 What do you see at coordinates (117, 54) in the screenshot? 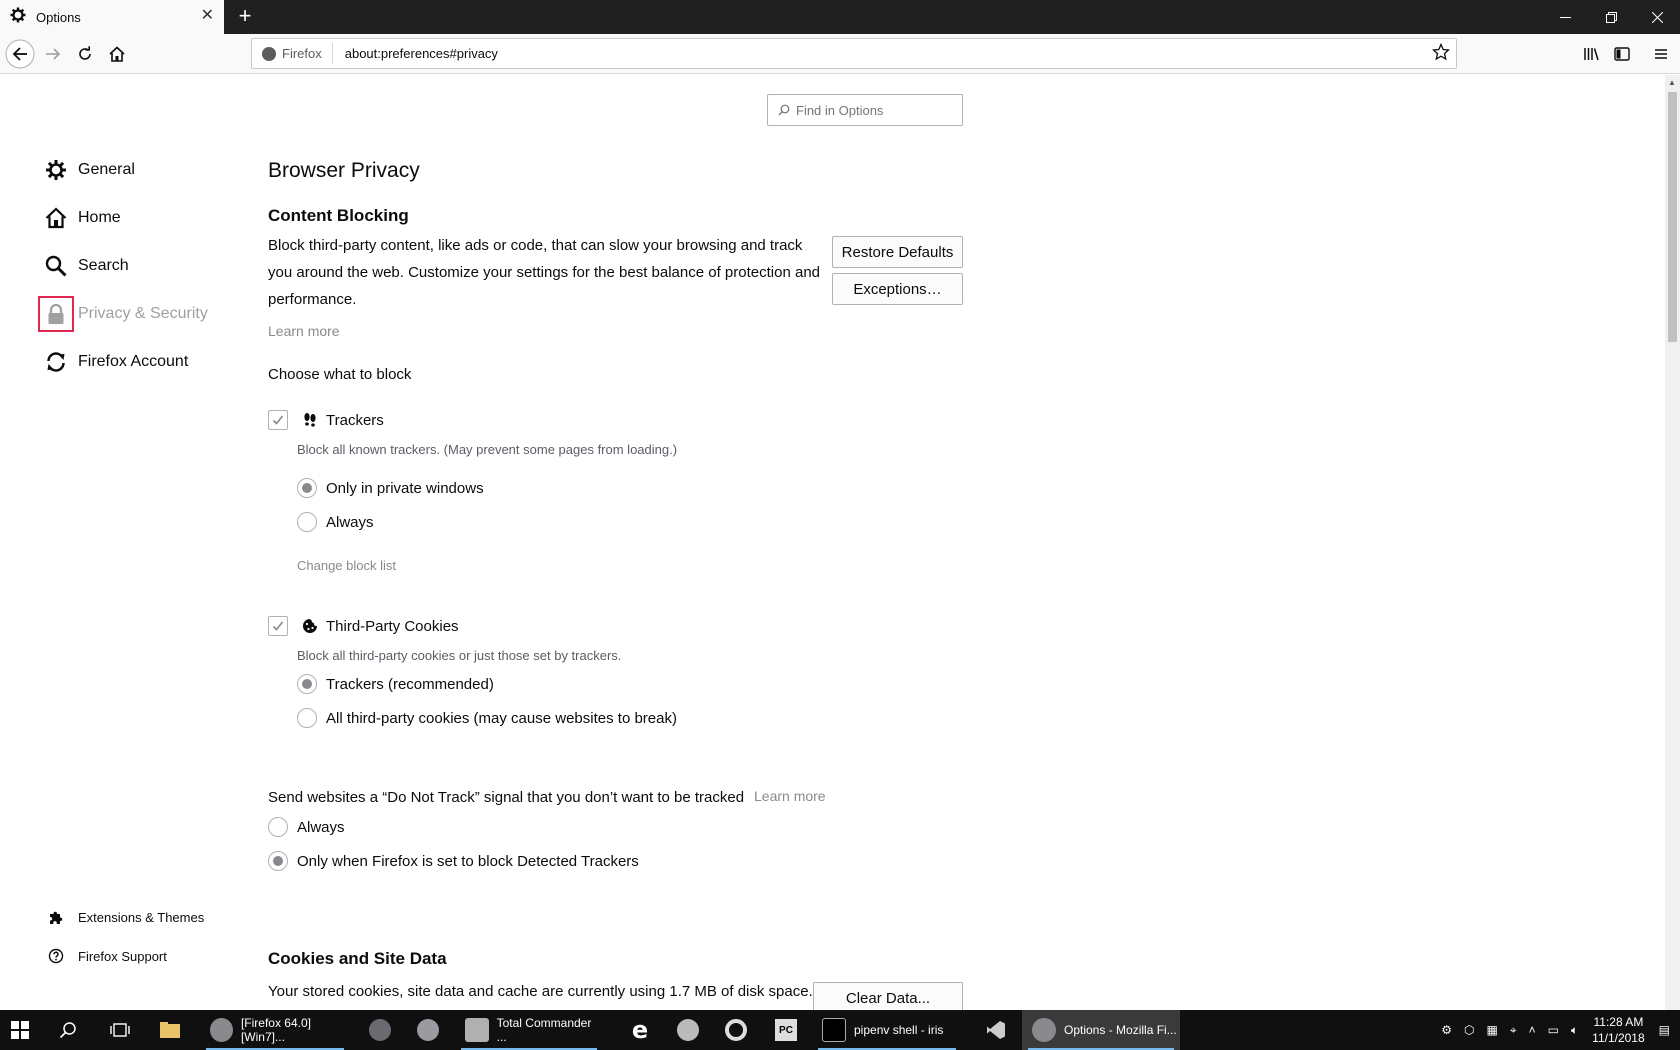
I see `home-button` at bounding box center [117, 54].